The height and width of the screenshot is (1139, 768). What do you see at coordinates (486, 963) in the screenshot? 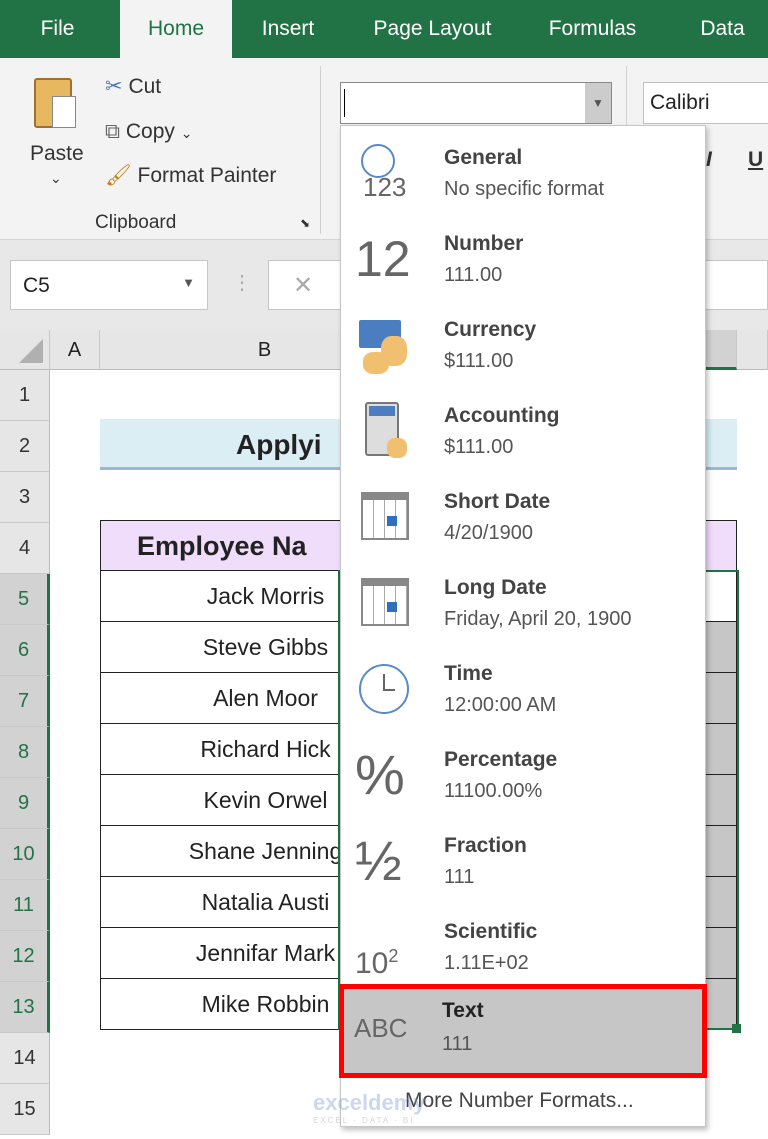
I see `format-sample: 1.11E+02` at bounding box center [486, 963].